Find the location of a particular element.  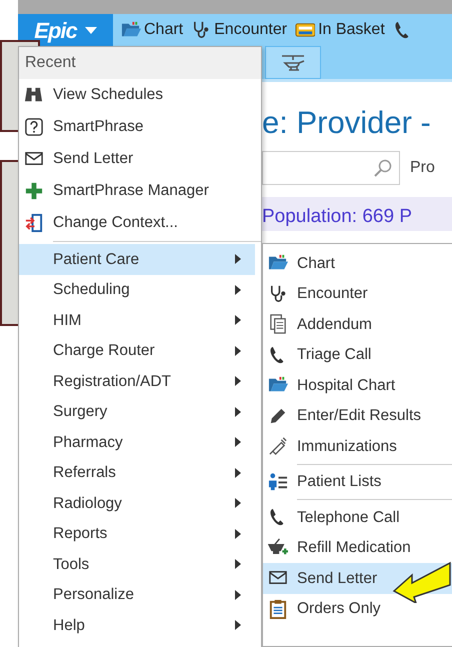

menu-item: Charge Router is located at coordinates (137, 351).